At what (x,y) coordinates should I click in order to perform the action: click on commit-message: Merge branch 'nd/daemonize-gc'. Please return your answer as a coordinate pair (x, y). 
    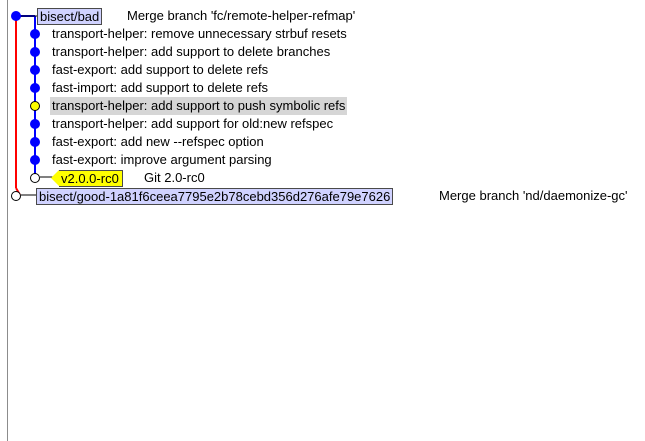
    Looking at the image, I should click on (533, 196).